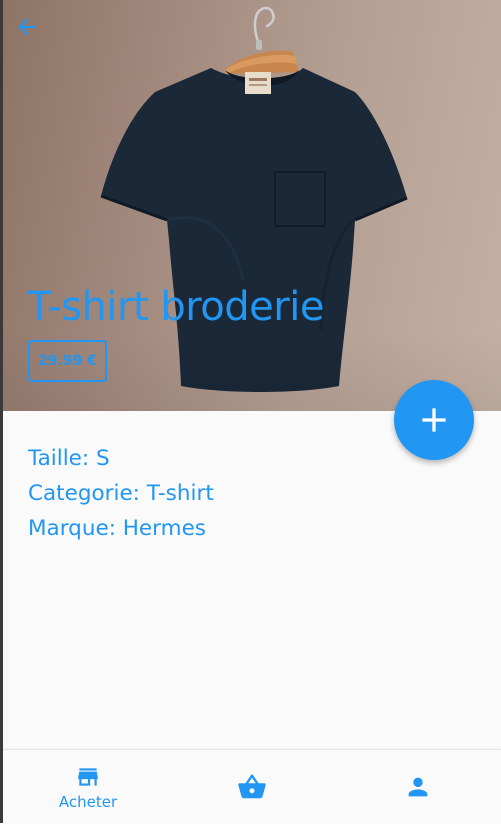  Describe the element at coordinates (88, 776) in the screenshot. I see `store-icon` at that location.